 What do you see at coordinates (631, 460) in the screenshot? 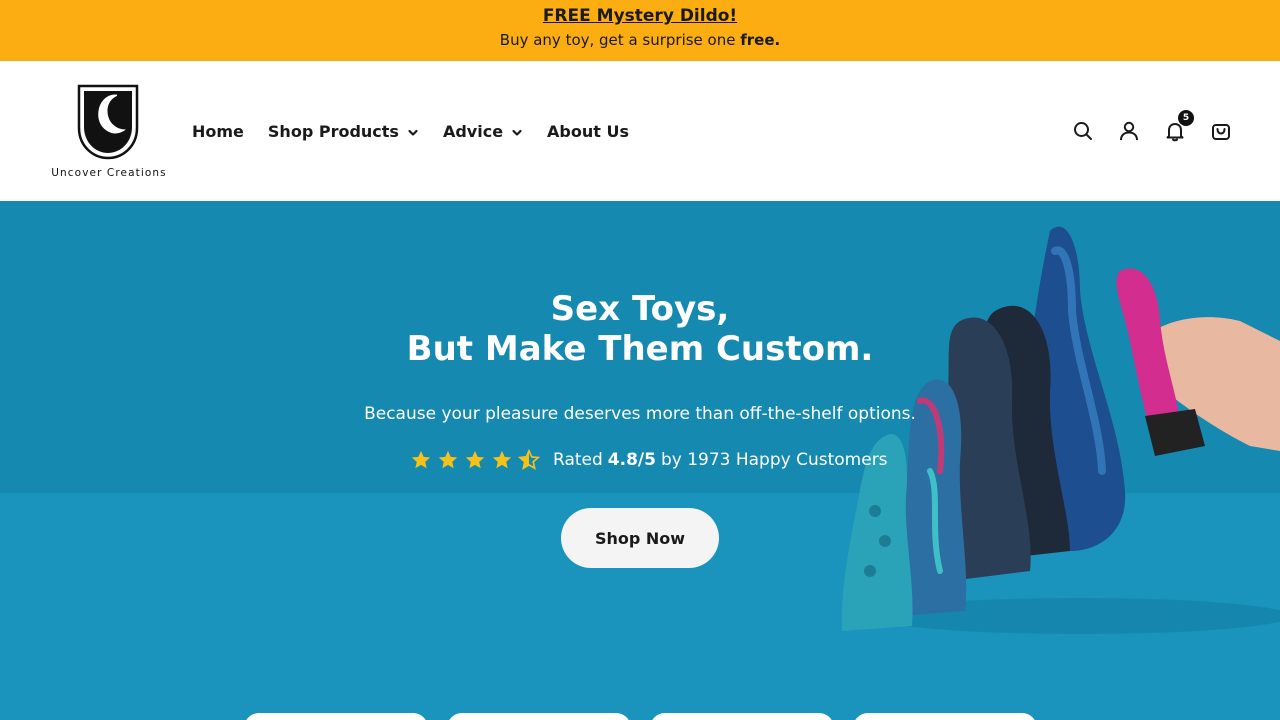
I see `rating-value: 4.8/5` at bounding box center [631, 460].